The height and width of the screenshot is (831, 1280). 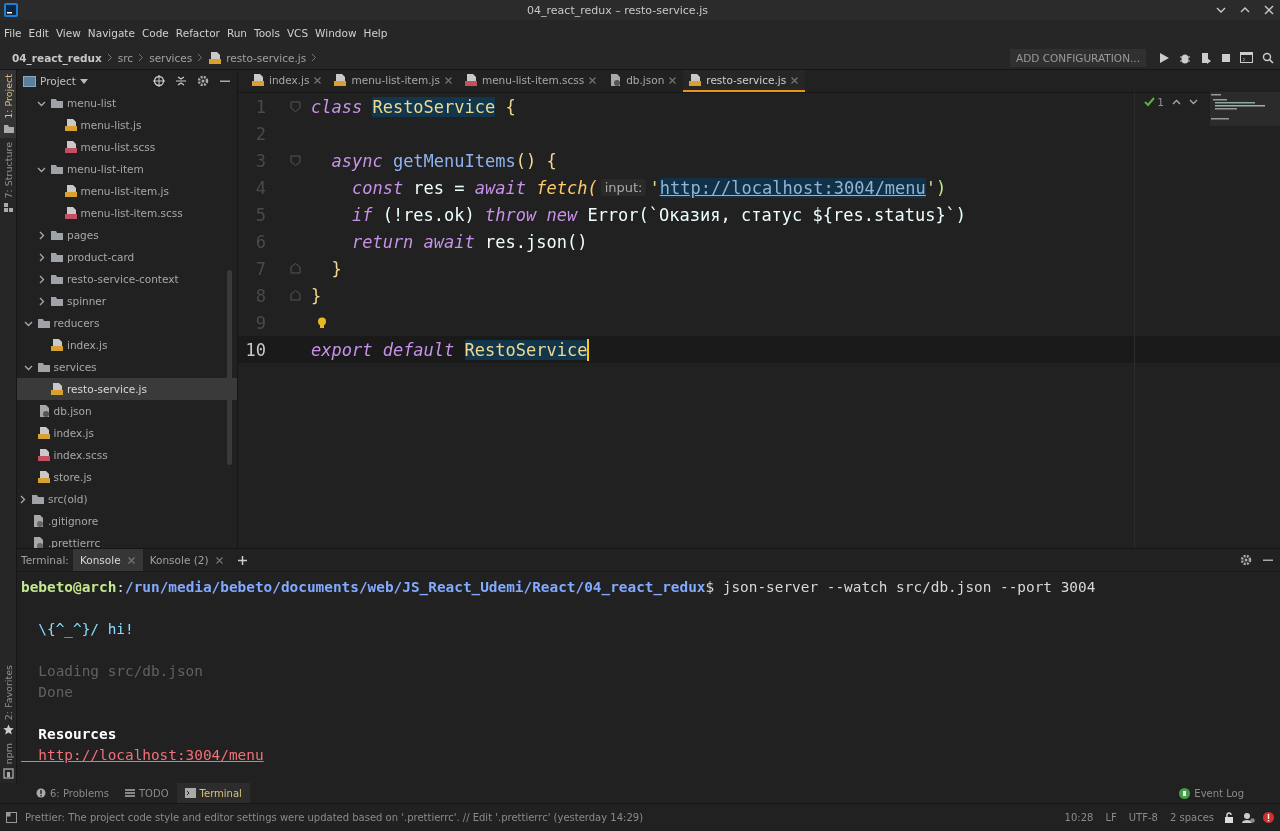 I want to click on breadcrumb: src, so click(x=125, y=57).